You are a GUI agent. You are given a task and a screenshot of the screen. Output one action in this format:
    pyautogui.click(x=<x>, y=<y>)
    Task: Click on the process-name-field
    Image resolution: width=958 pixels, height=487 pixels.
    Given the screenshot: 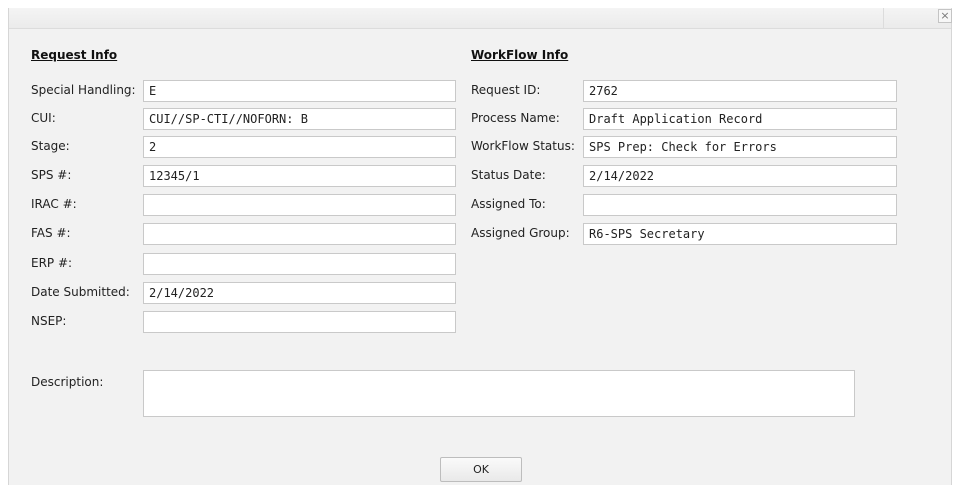 What is the action you would take?
    pyautogui.click(x=740, y=119)
    